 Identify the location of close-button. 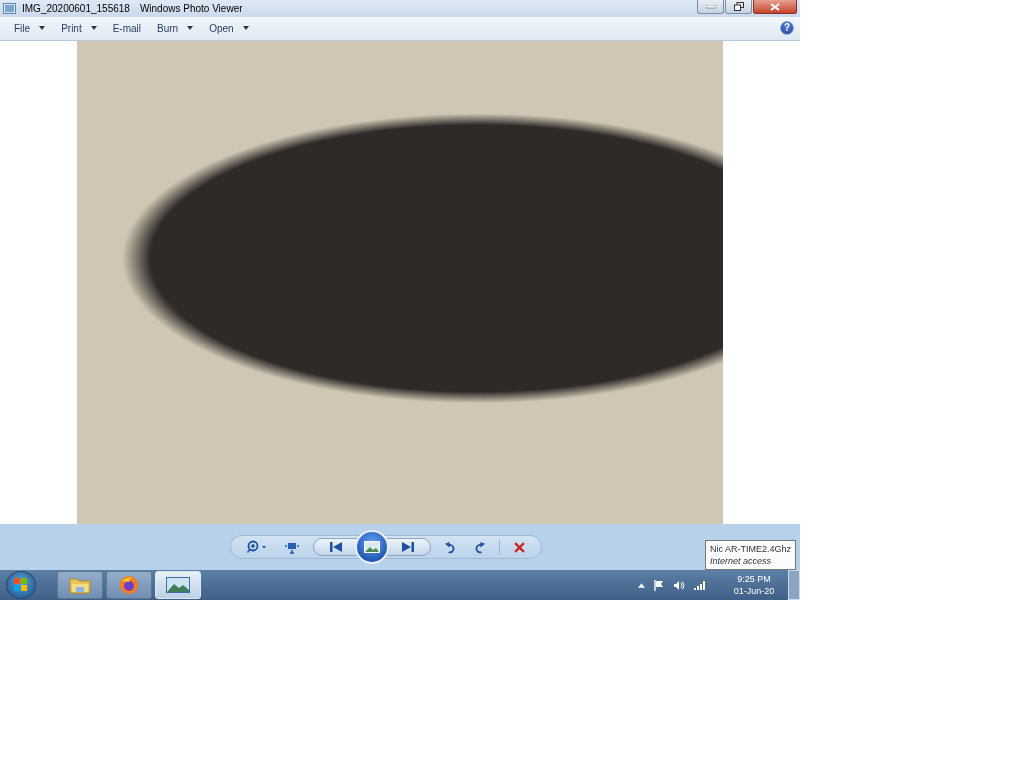
(775, 7).